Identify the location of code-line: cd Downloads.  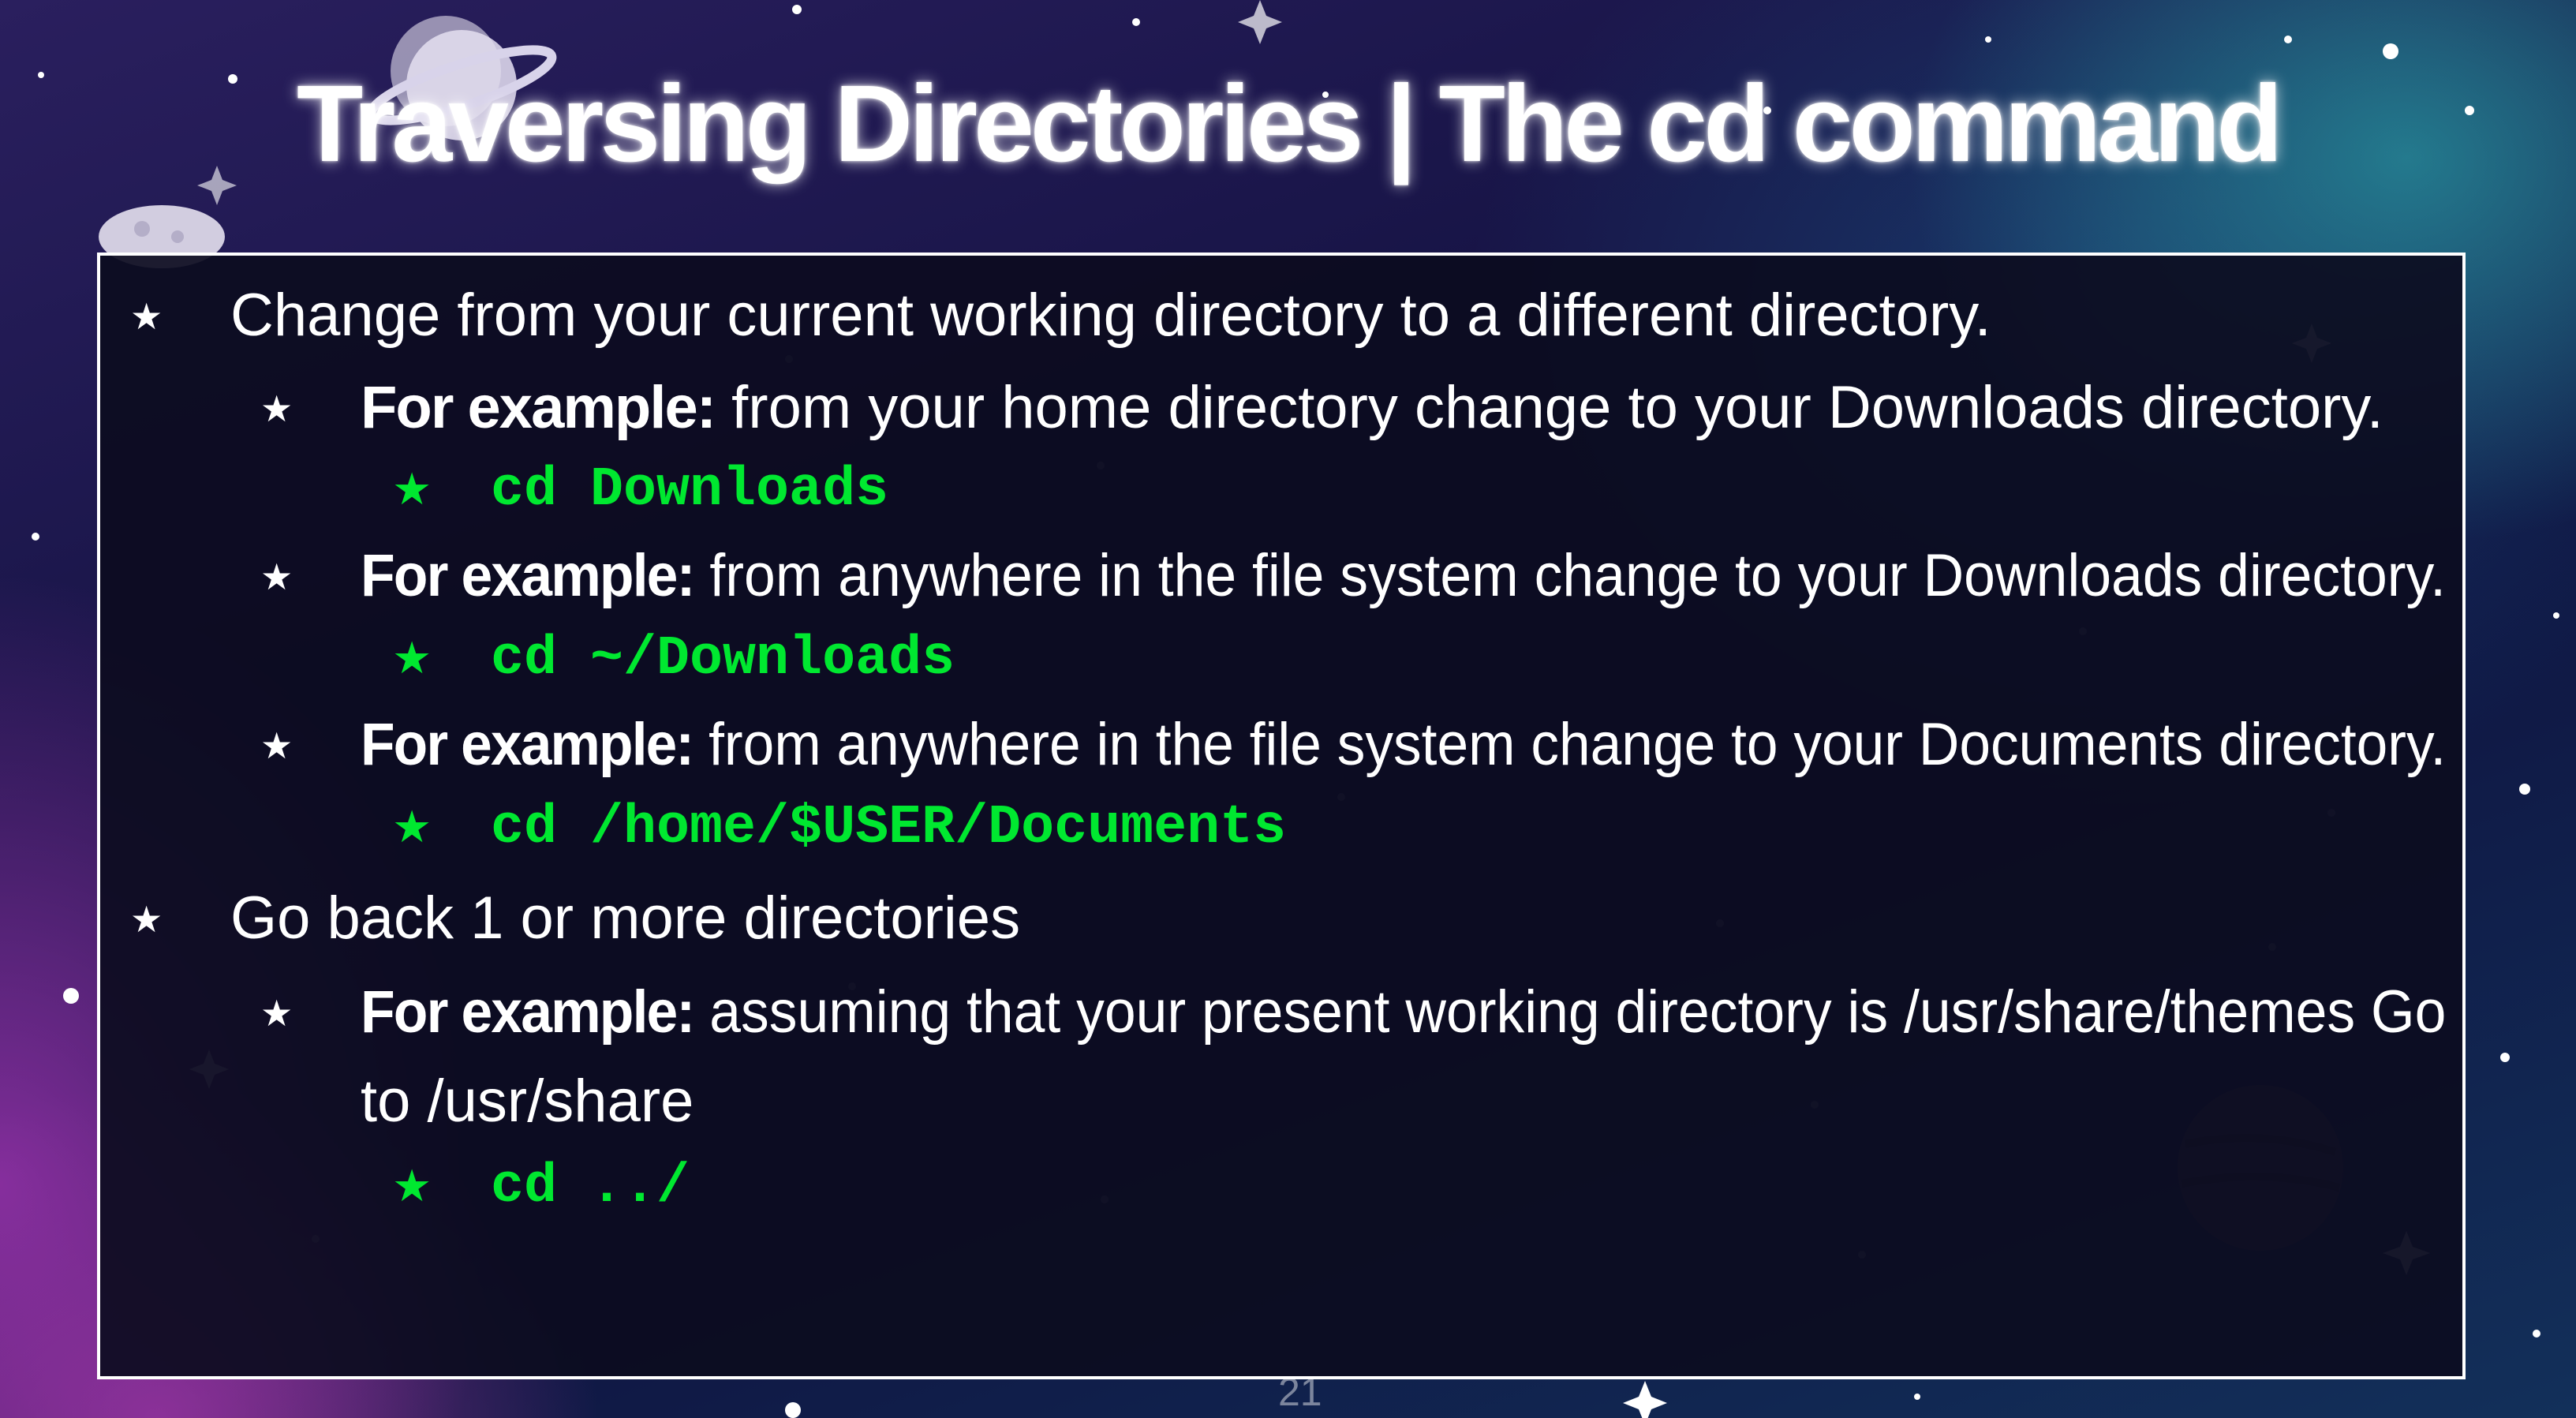
(689, 490).